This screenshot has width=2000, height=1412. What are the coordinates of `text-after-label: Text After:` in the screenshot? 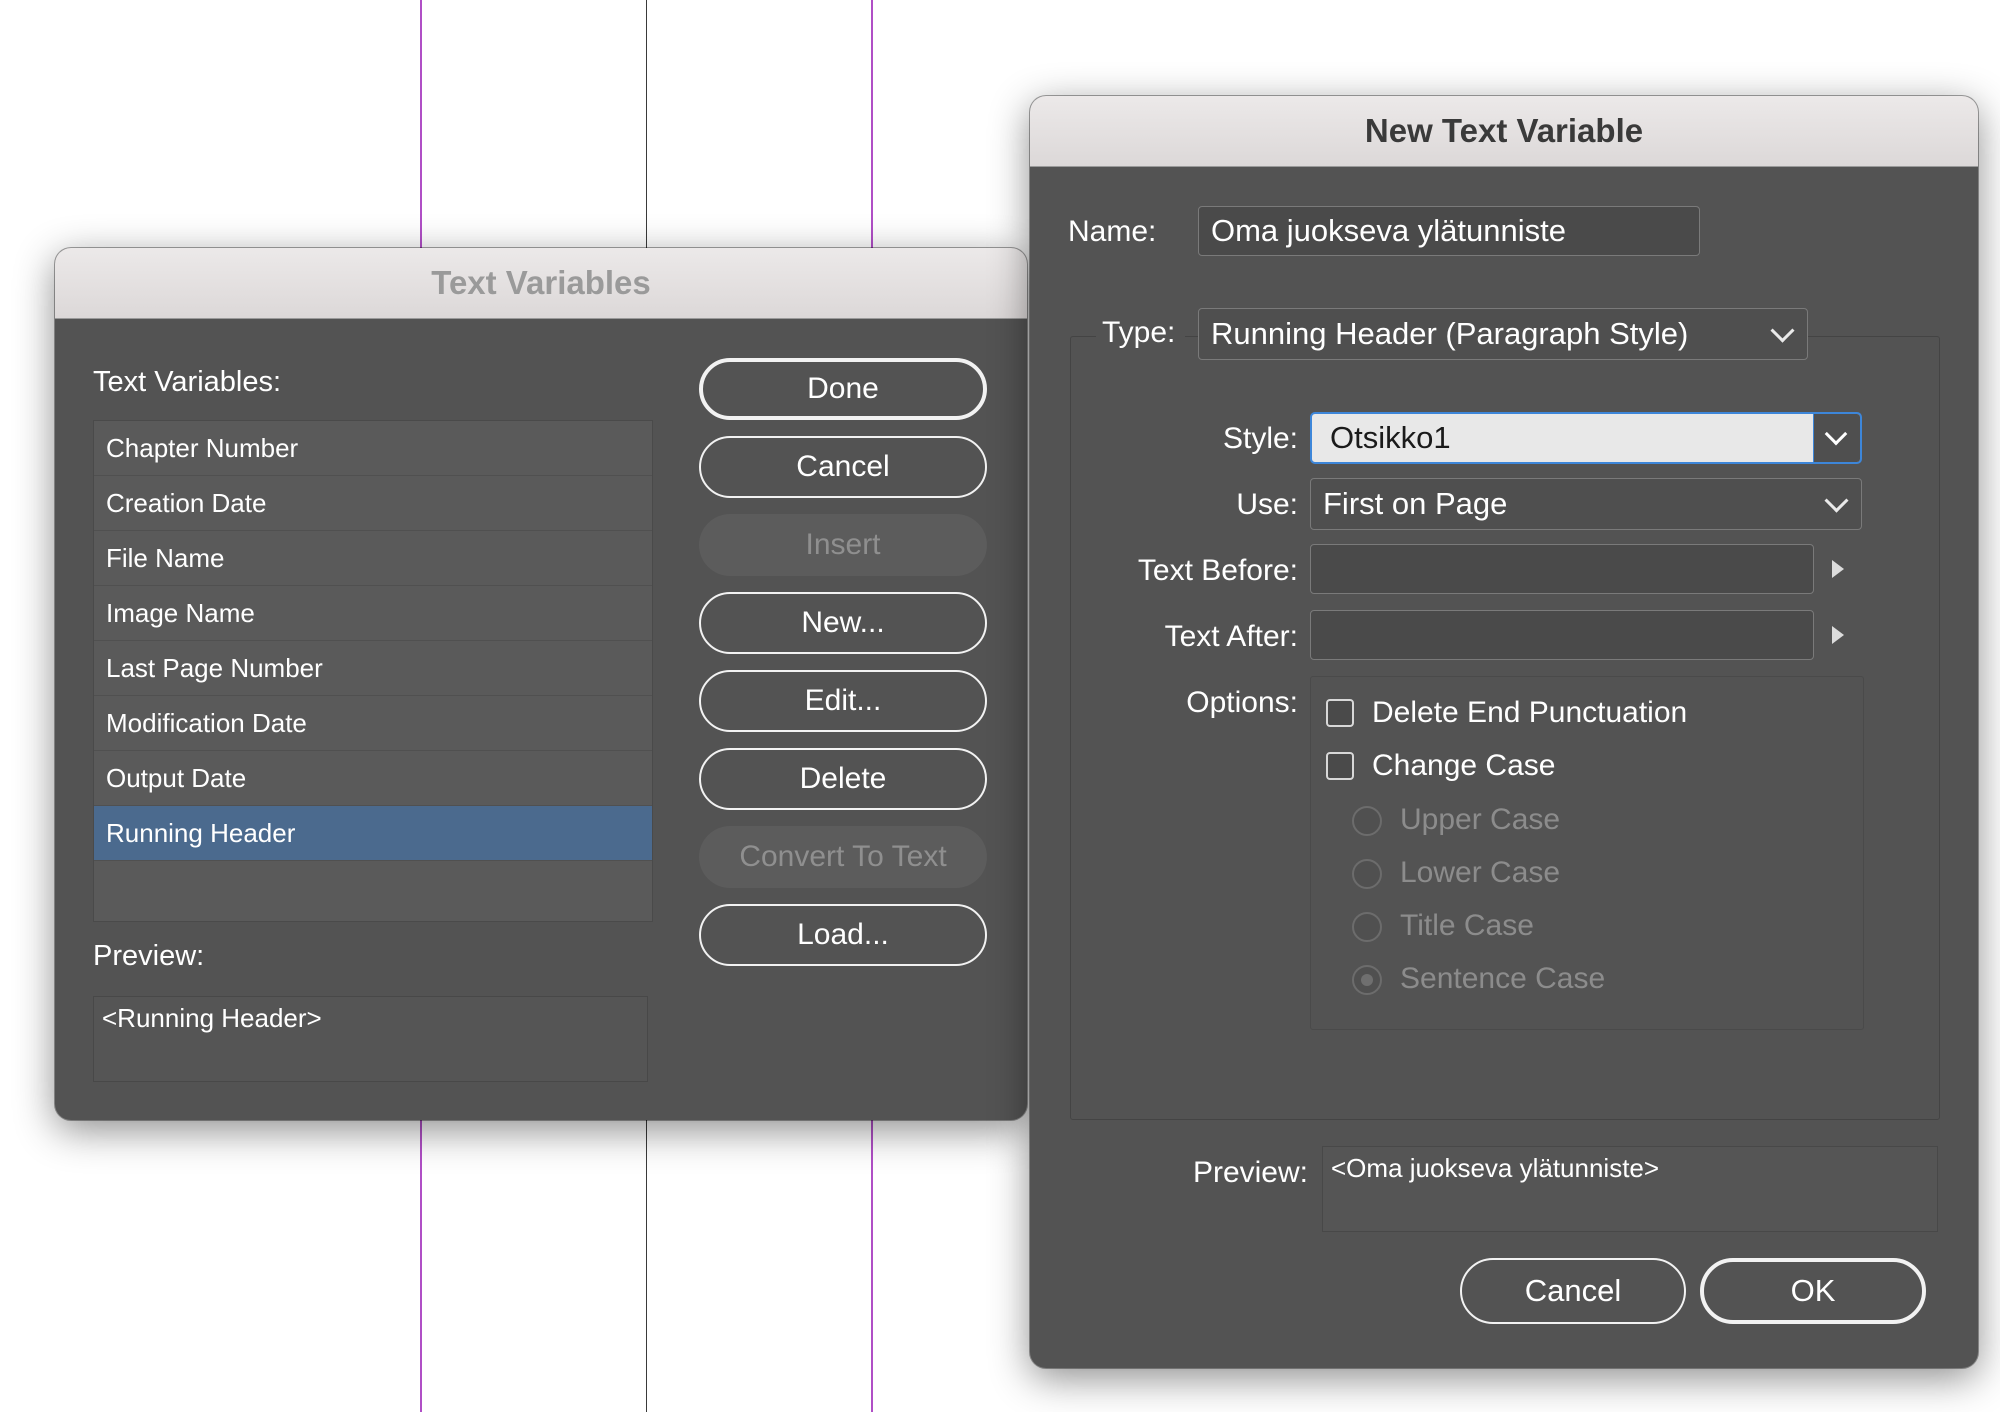 It's located at (1231, 636).